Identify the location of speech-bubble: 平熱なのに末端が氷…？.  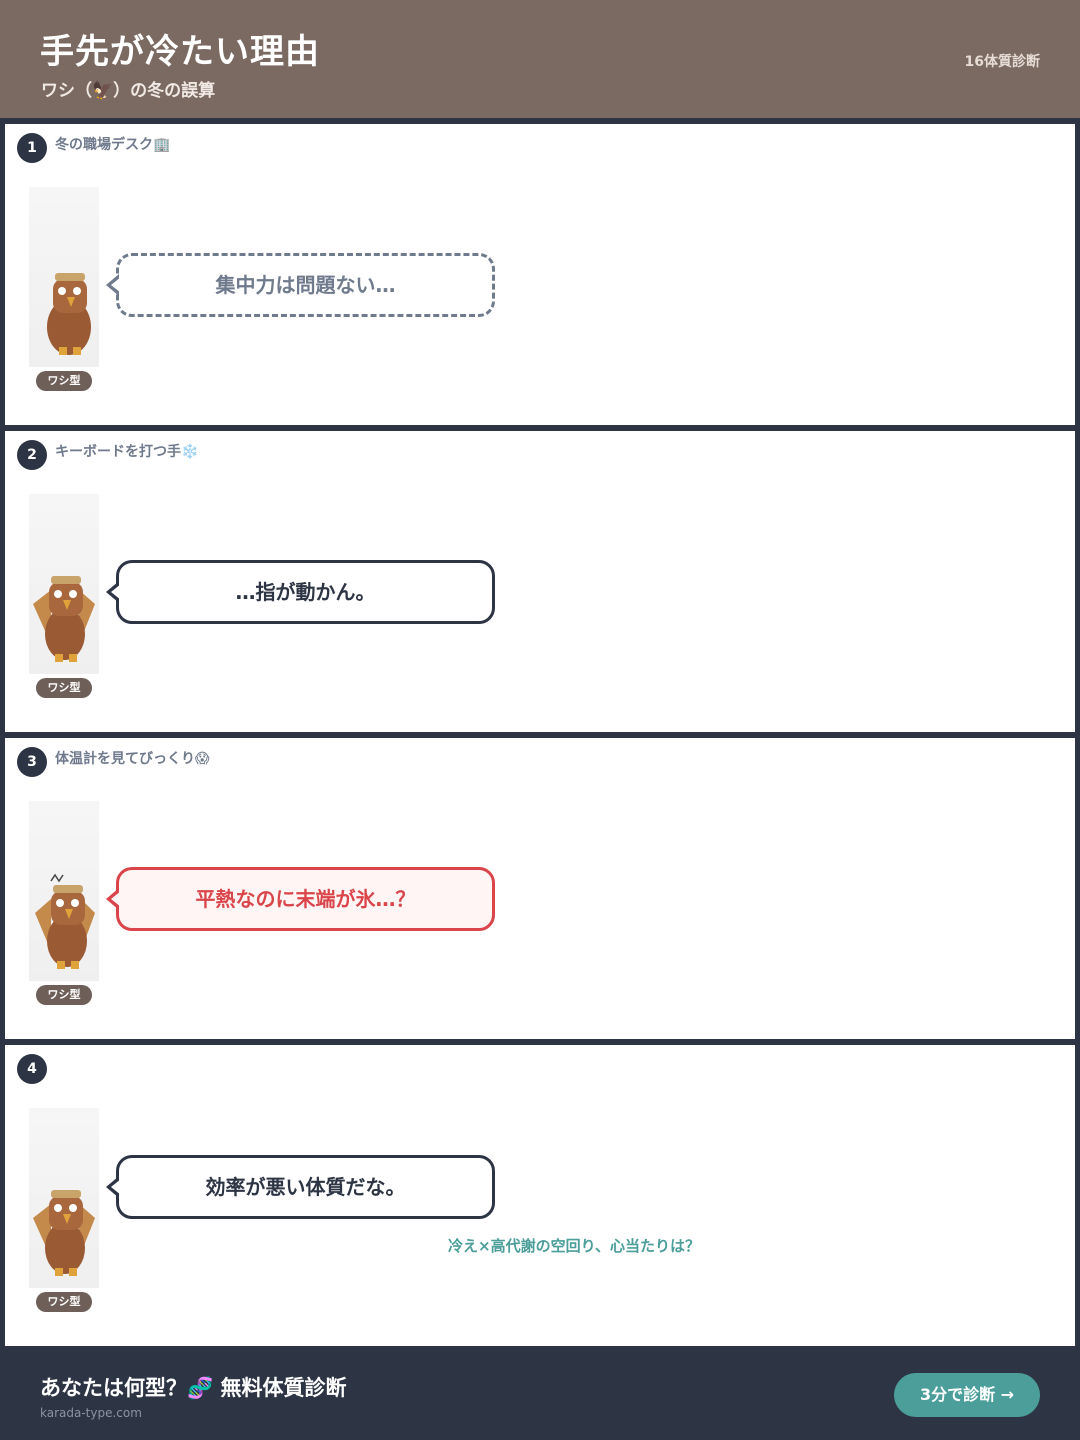
(300, 899).